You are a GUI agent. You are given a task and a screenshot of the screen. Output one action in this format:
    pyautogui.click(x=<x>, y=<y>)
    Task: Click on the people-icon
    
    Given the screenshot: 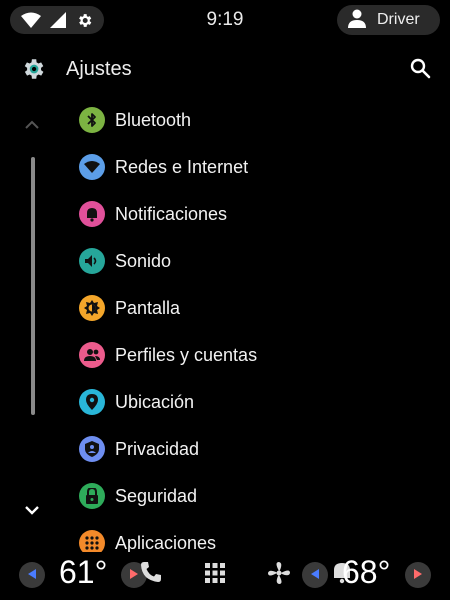 What is the action you would take?
    pyautogui.click(x=92, y=355)
    